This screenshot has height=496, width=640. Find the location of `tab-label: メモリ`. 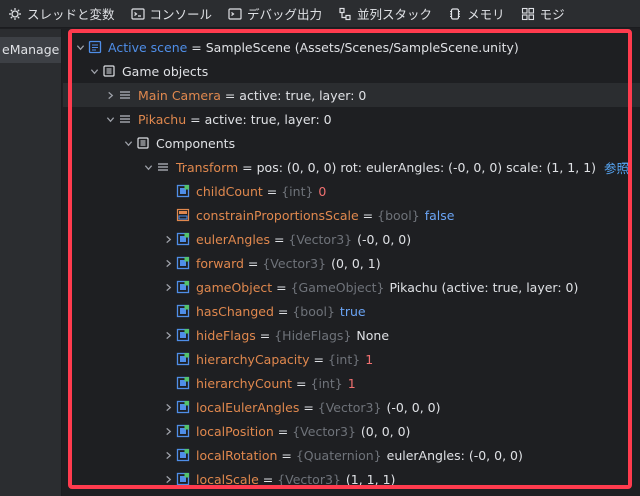

tab-label: メモリ is located at coordinates (486, 14).